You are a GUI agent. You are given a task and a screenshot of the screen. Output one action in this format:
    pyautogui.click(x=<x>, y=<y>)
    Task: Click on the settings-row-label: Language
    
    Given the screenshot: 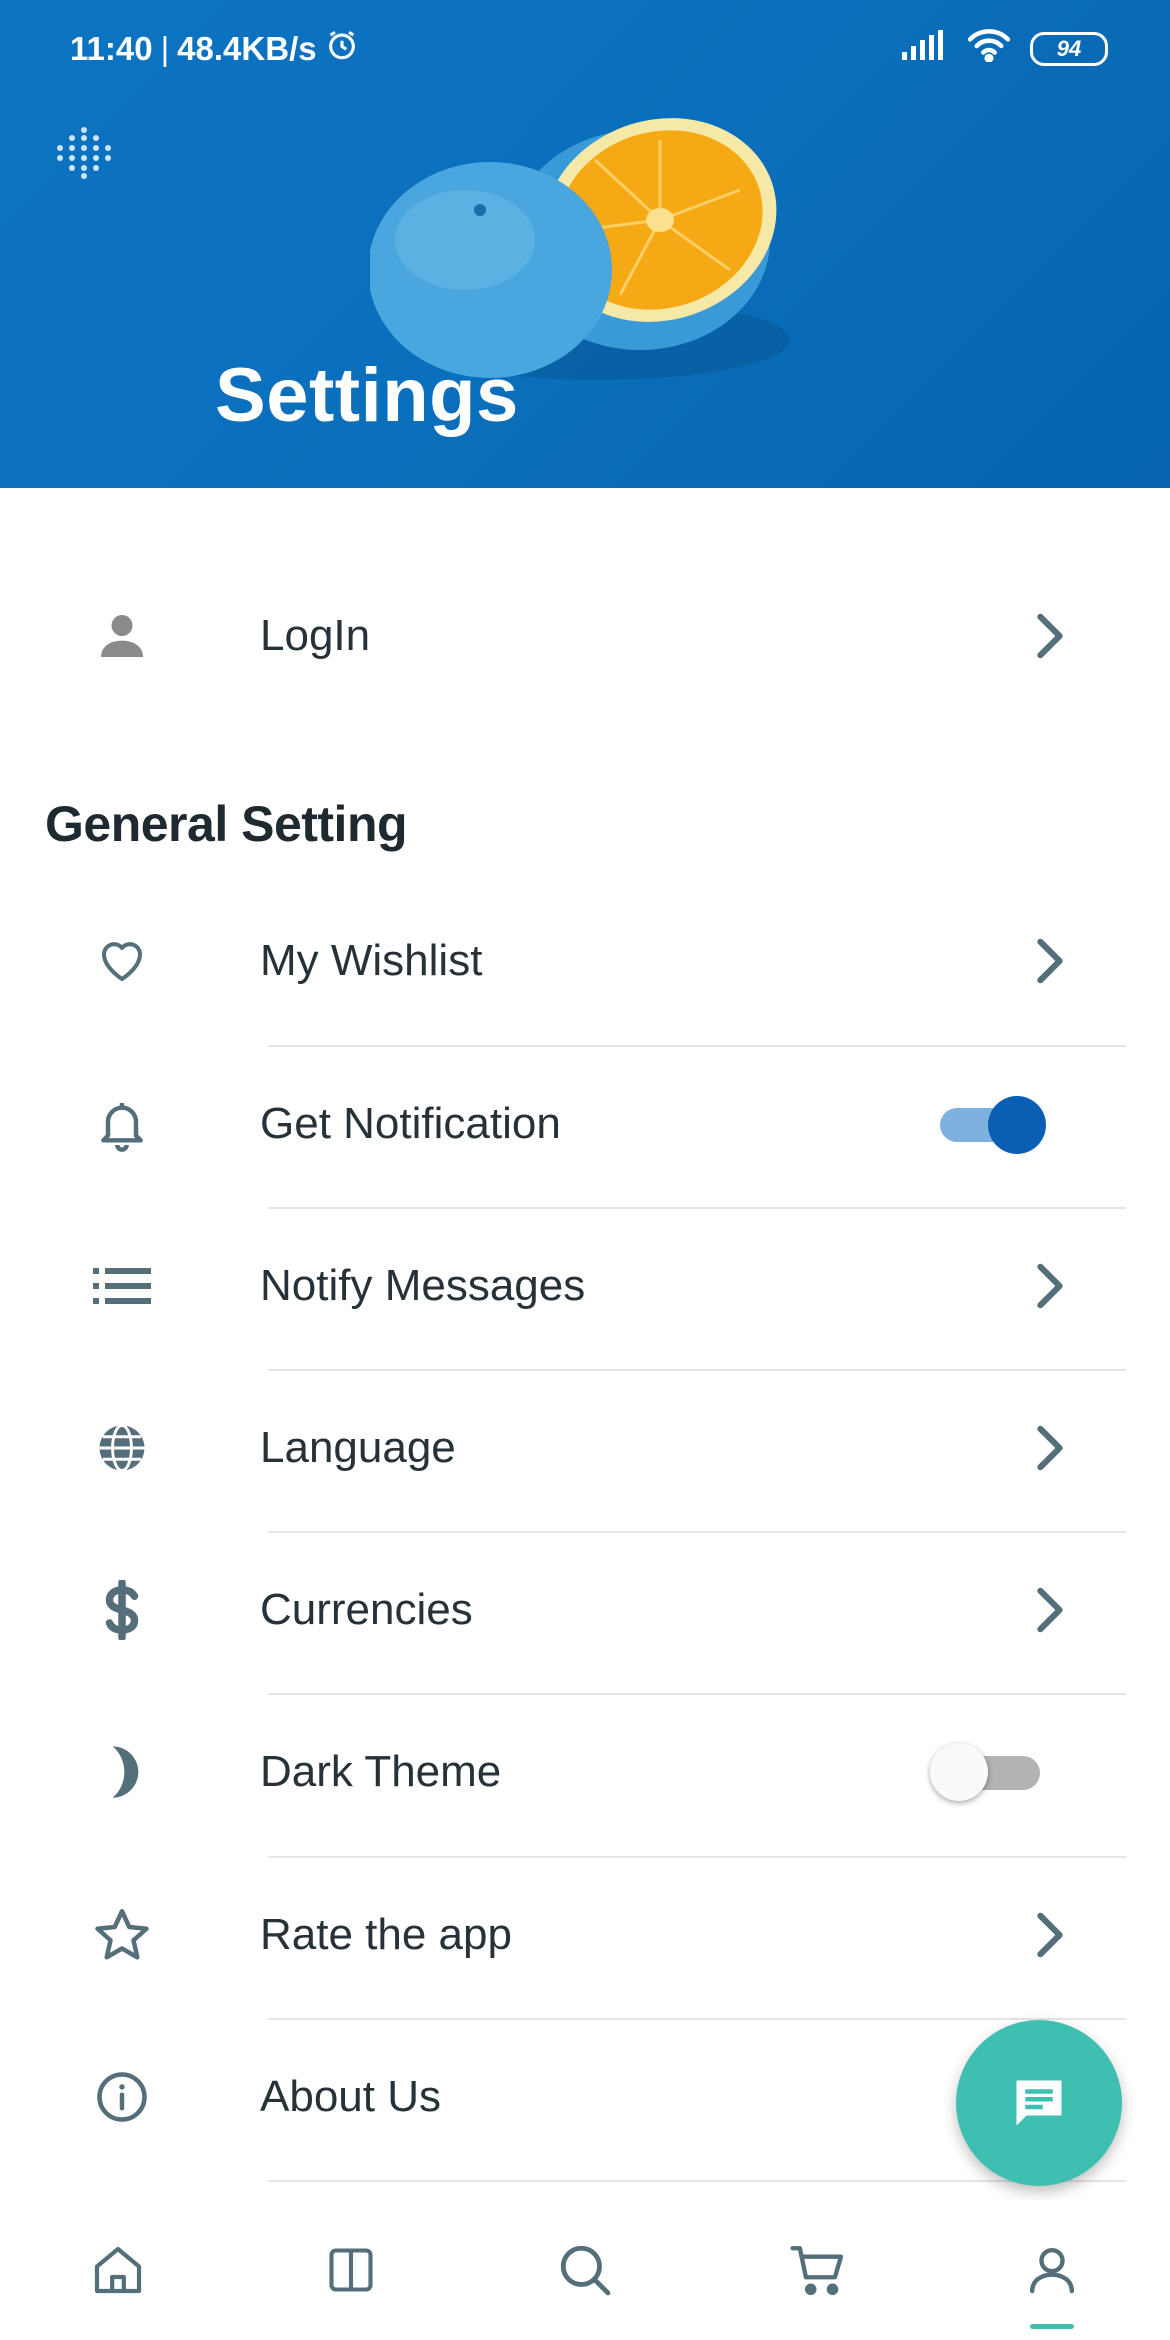 What is the action you would take?
    pyautogui.click(x=358, y=1447)
    